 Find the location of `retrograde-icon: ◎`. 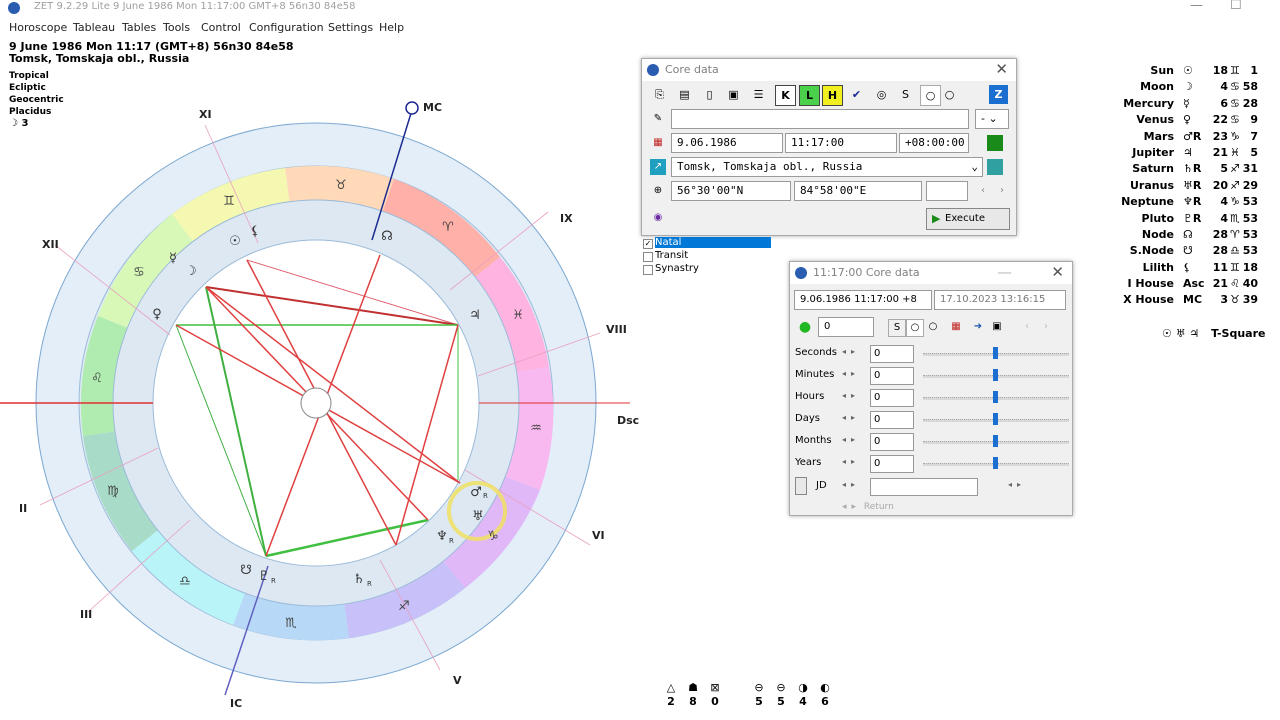

retrograde-icon: ◎ is located at coordinates (881, 94).